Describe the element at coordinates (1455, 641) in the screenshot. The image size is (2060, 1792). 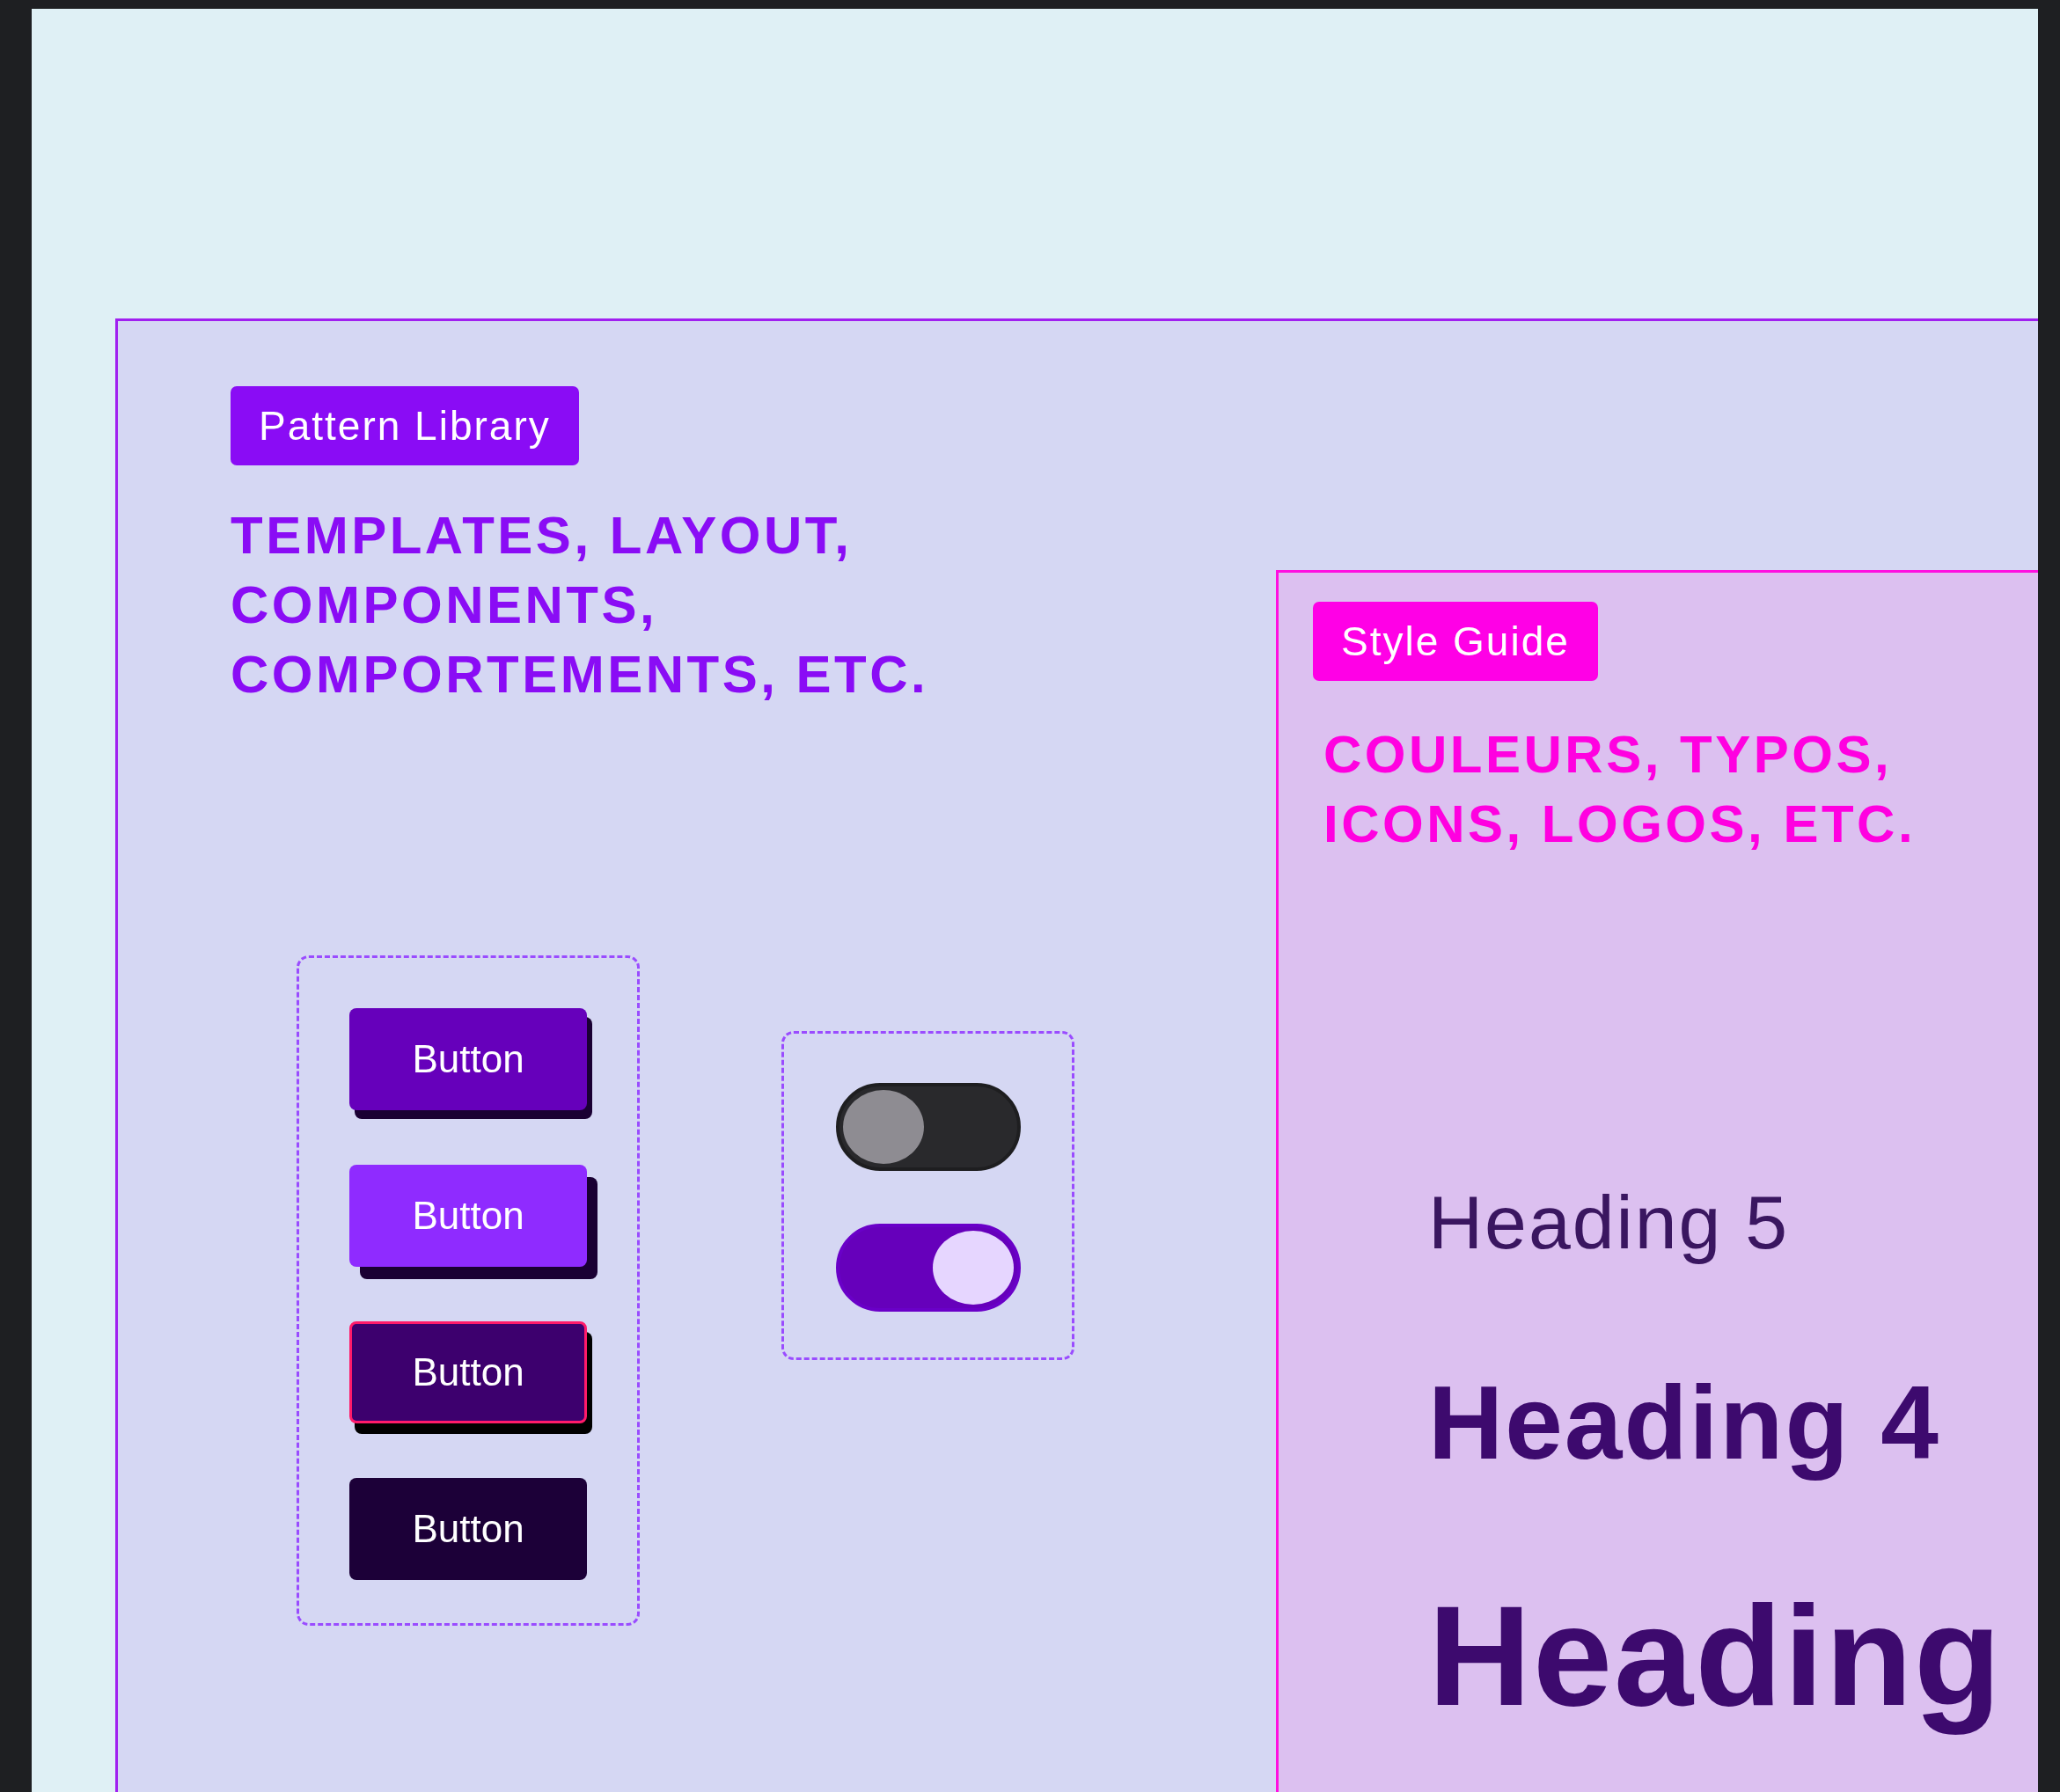
I see `style-guide-badge: Style Guide` at that location.